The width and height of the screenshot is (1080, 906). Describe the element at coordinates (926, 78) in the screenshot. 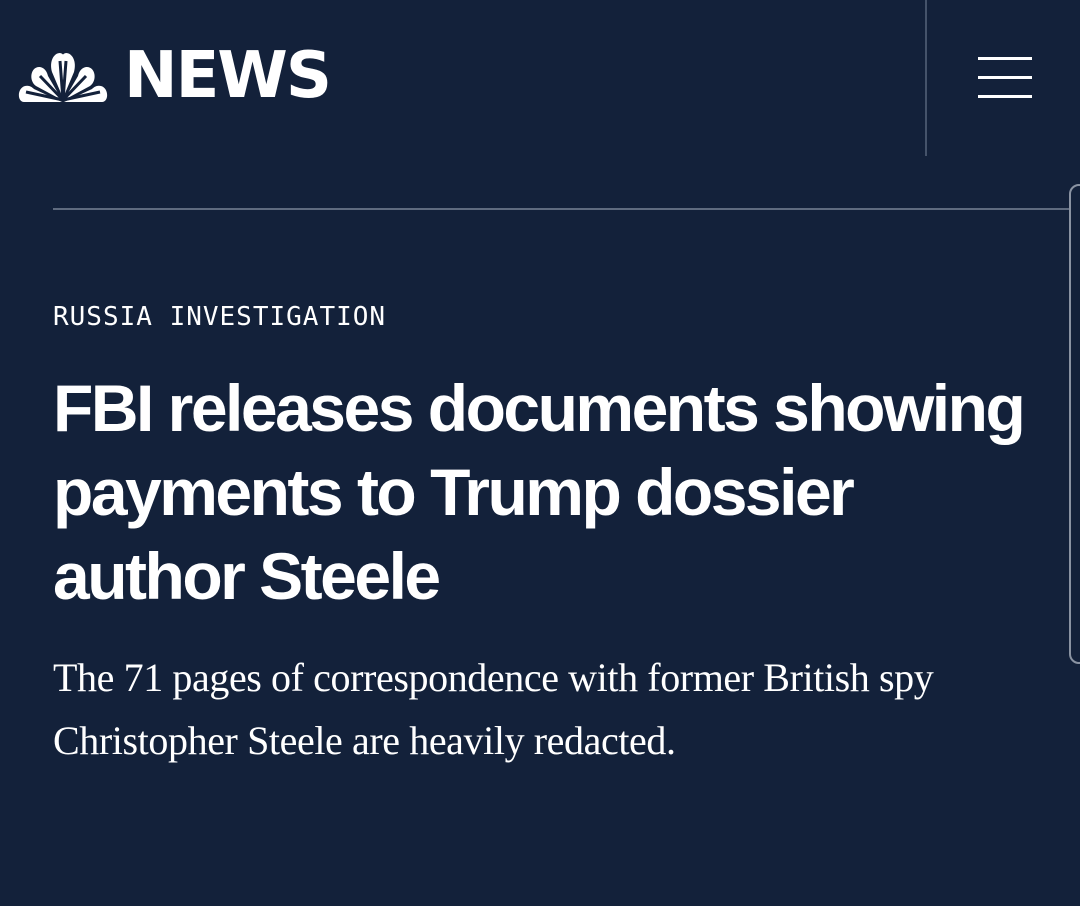

I see `header-divider` at that location.